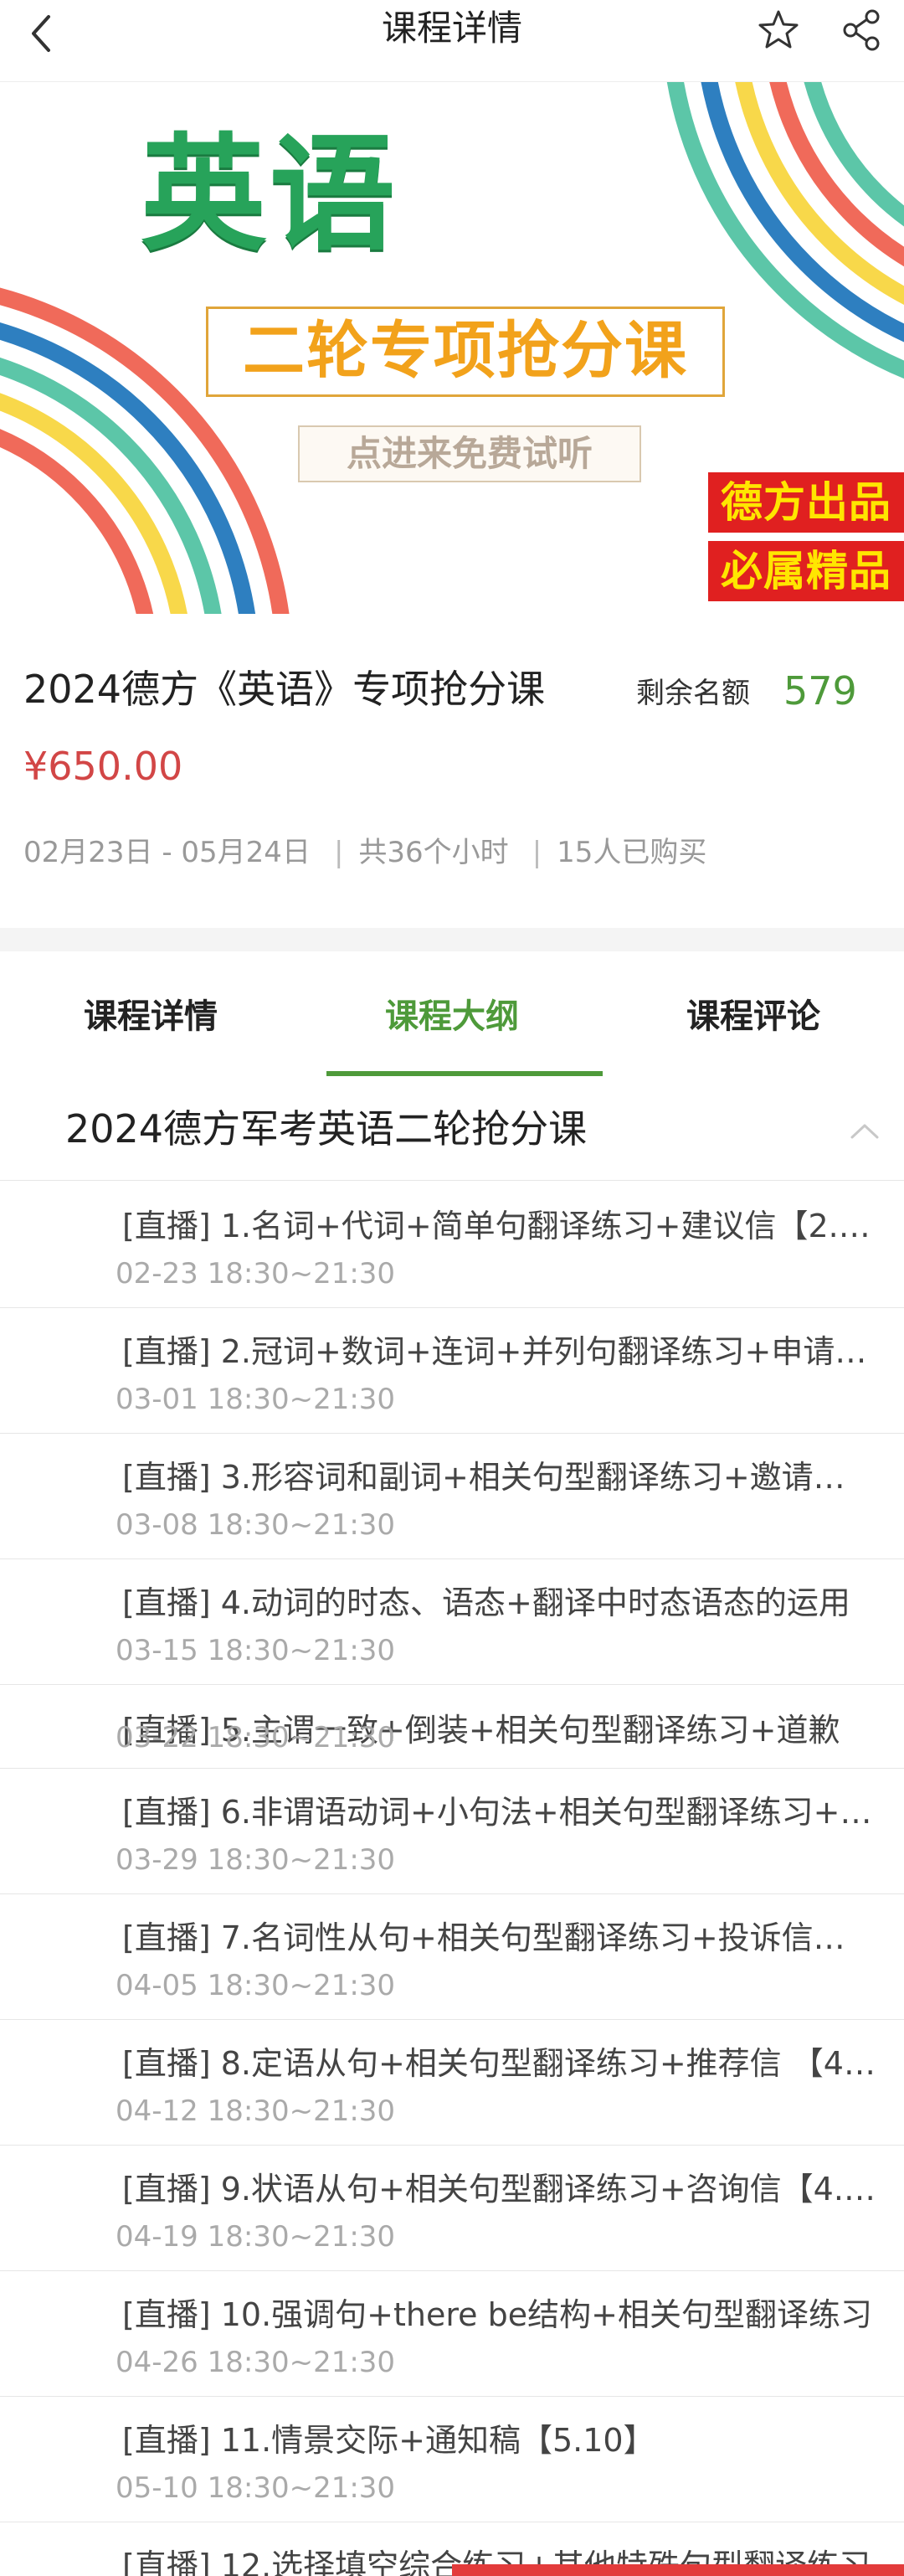 This screenshot has height=2576, width=904. What do you see at coordinates (256, 2362) in the screenshot?
I see `lesson-time: 04-26 18:30~21:30` at bounding box center [256, 2362].